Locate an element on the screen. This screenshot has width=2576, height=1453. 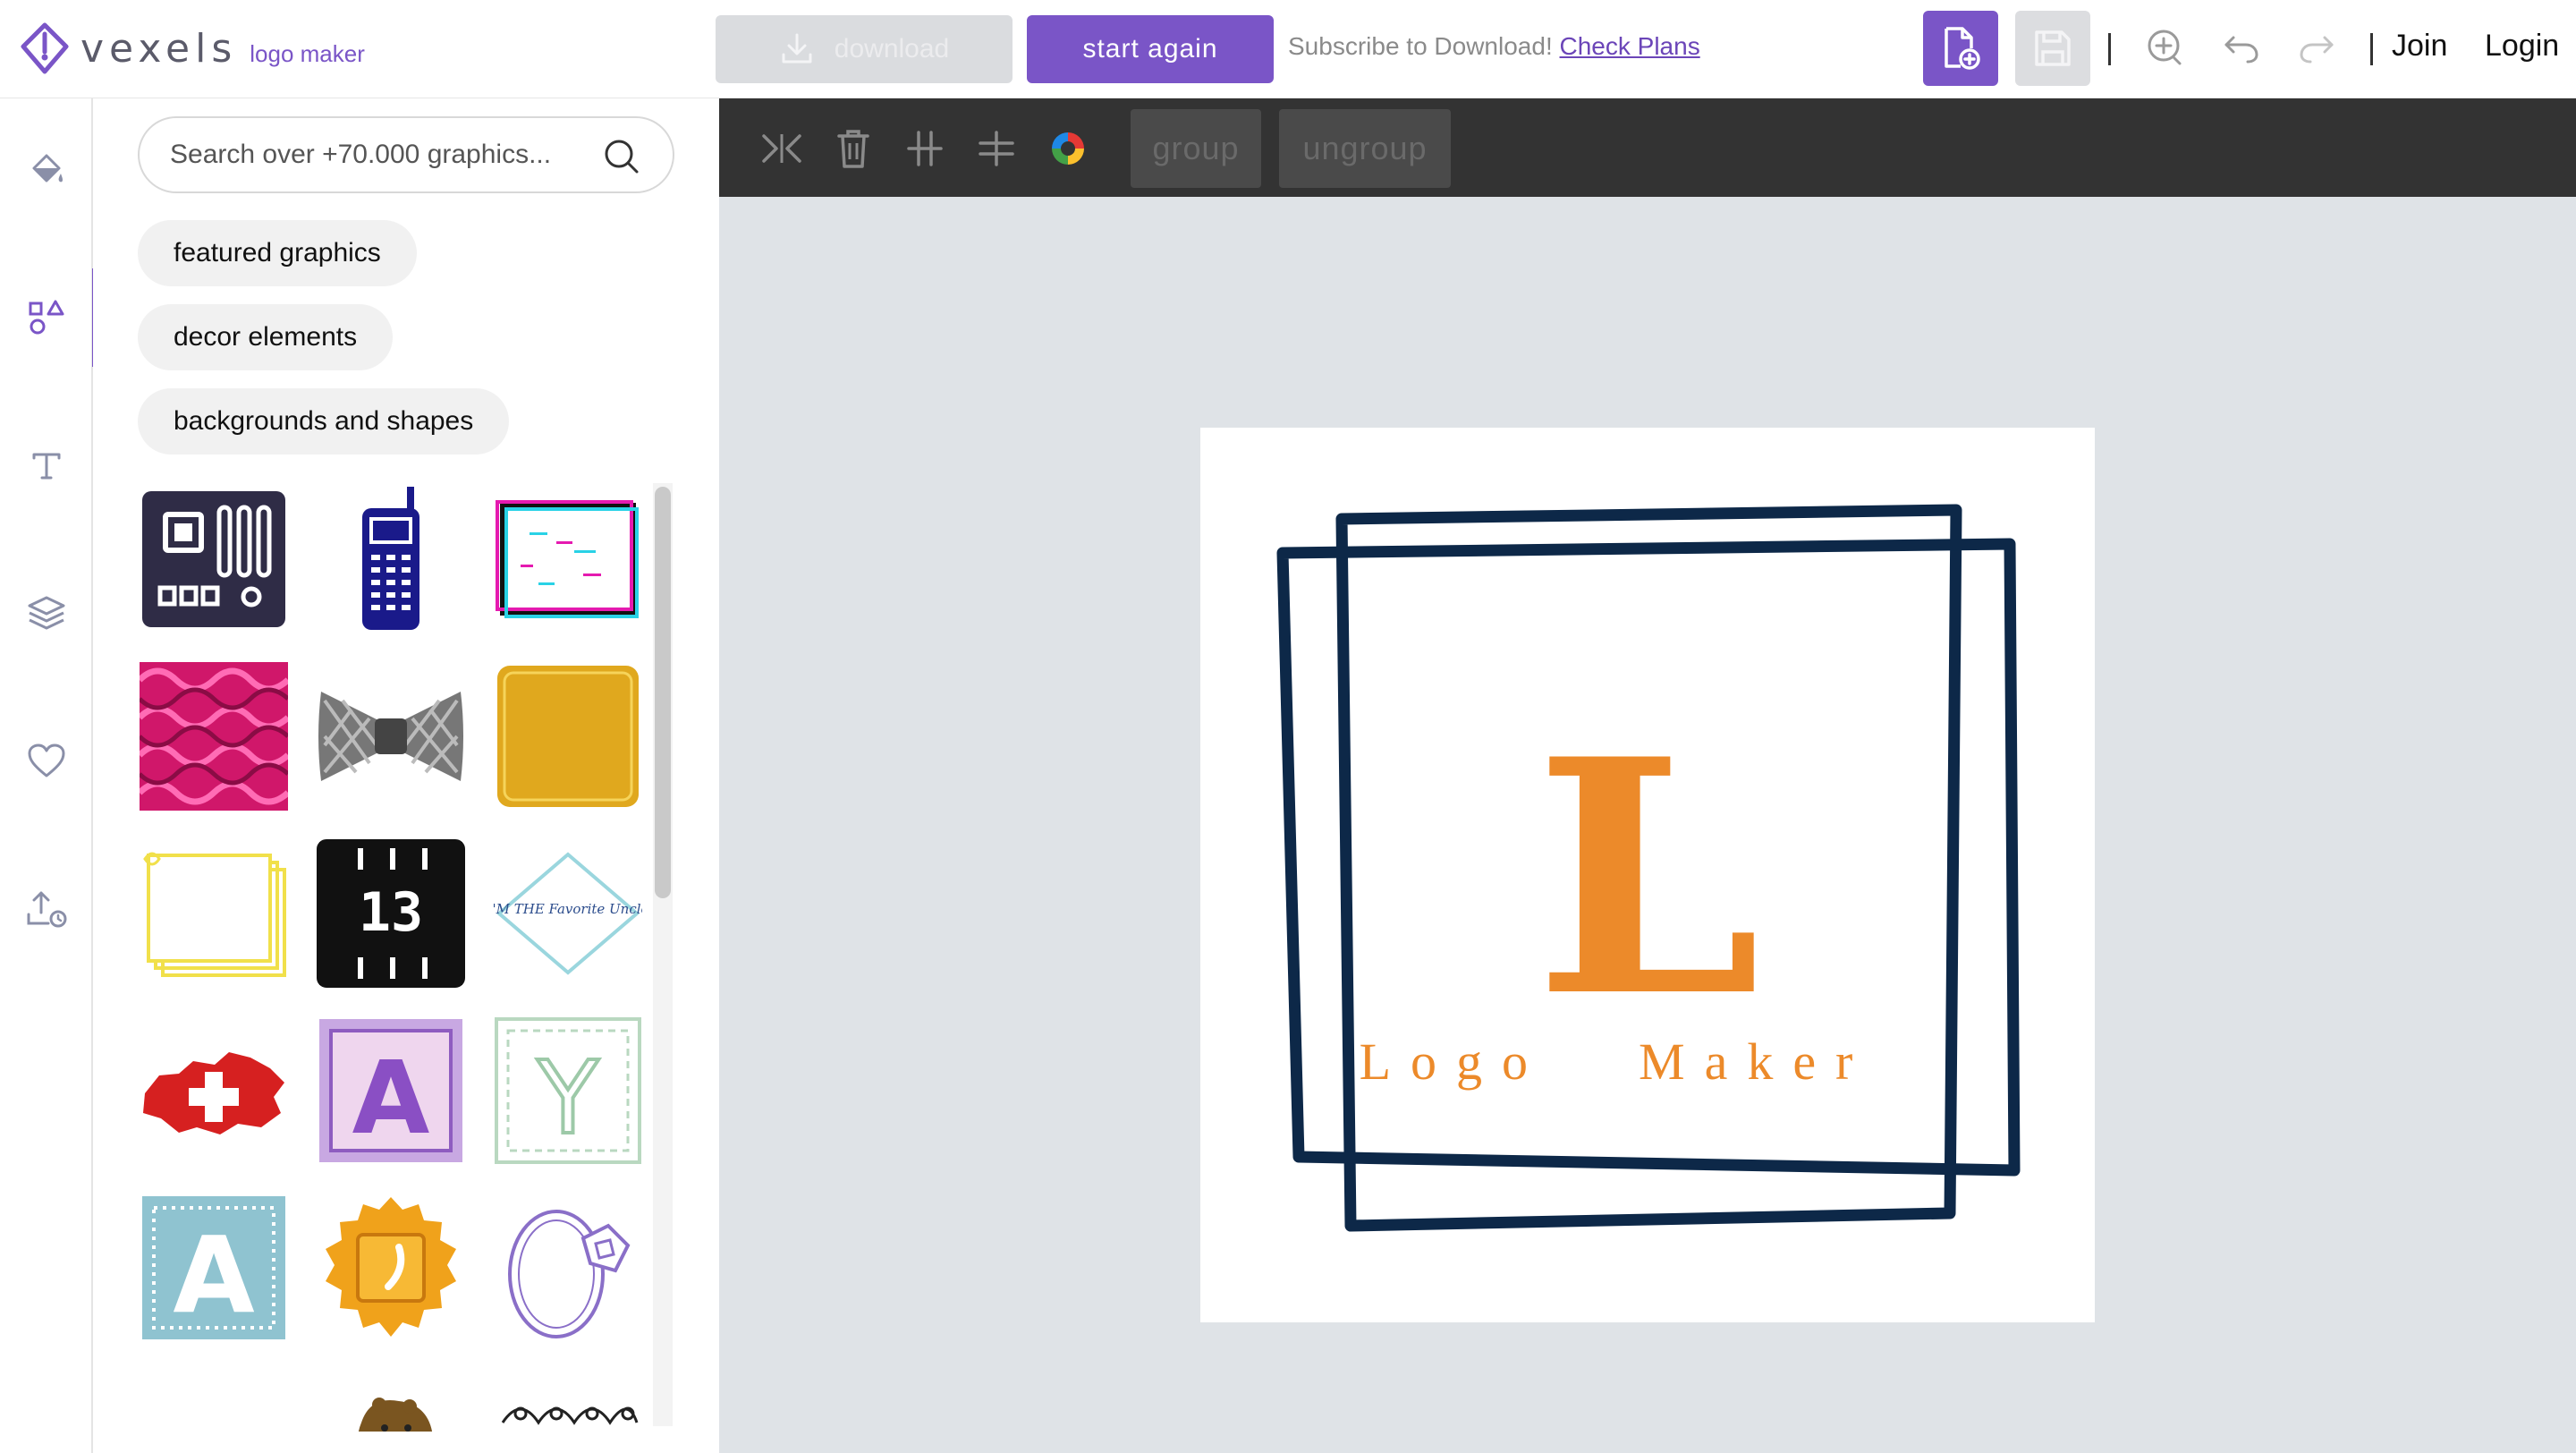
ungroup-button: ungroup is located at coordinates (1365, 148).